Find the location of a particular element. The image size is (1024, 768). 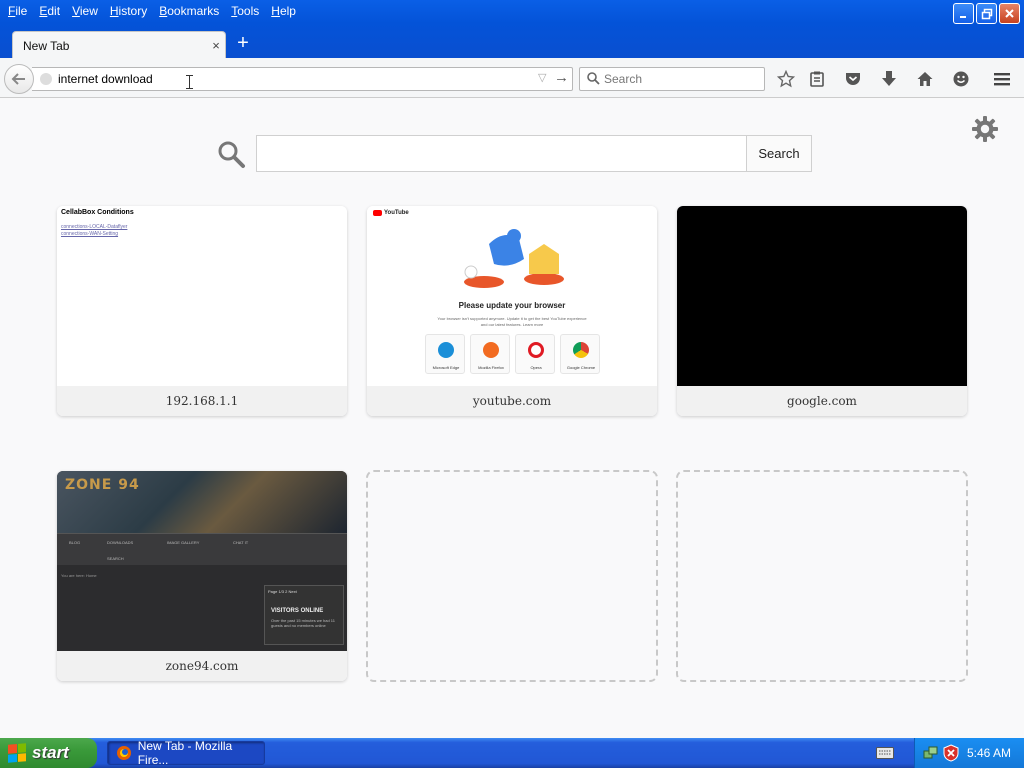

bookmark-star-button is located at coordinates (786, 79).